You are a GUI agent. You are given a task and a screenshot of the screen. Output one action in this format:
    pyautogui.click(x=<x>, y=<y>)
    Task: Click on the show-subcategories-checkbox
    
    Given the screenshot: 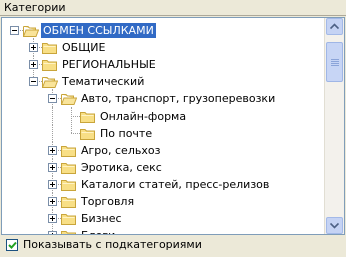 What is the action you would take?
    pyautogui.click(x=12, y=245)
    